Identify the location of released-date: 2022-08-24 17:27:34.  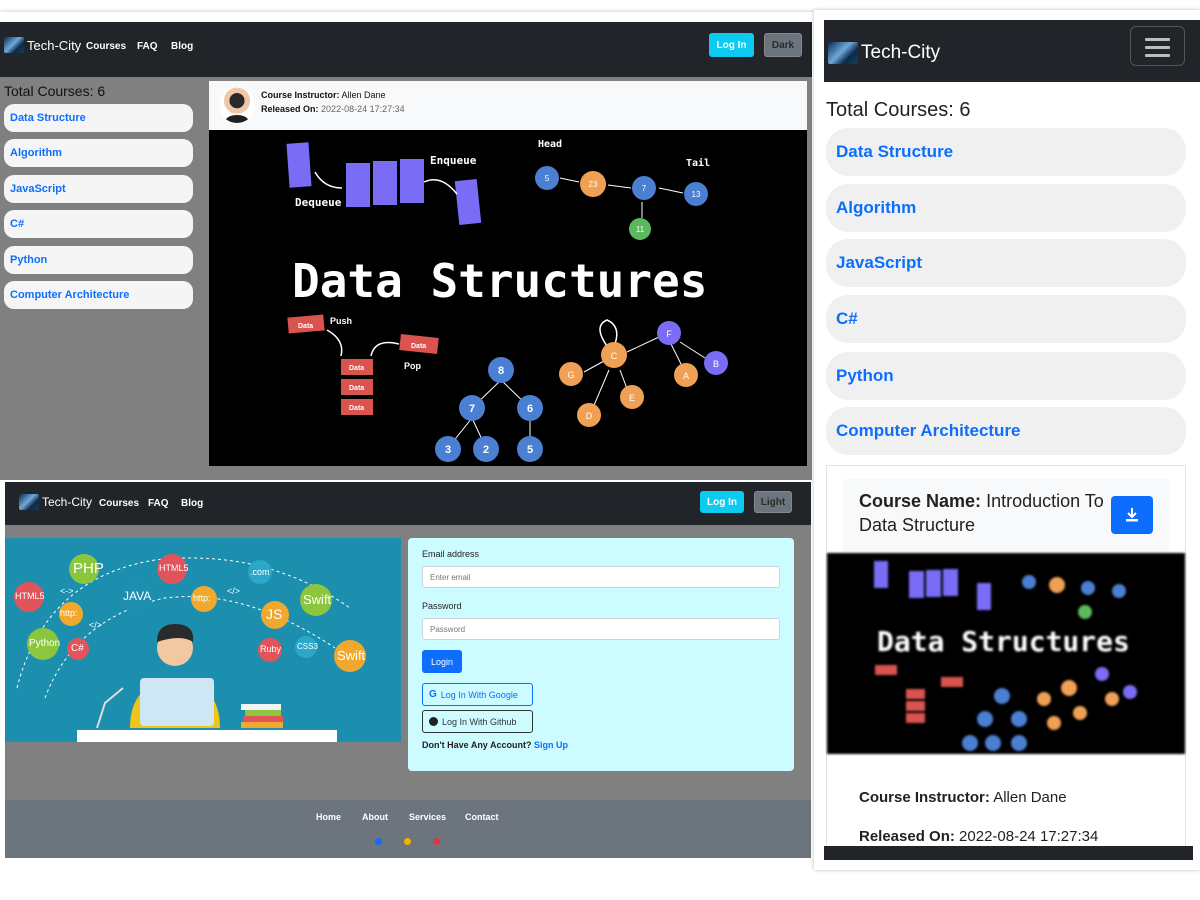
(1029, 836).